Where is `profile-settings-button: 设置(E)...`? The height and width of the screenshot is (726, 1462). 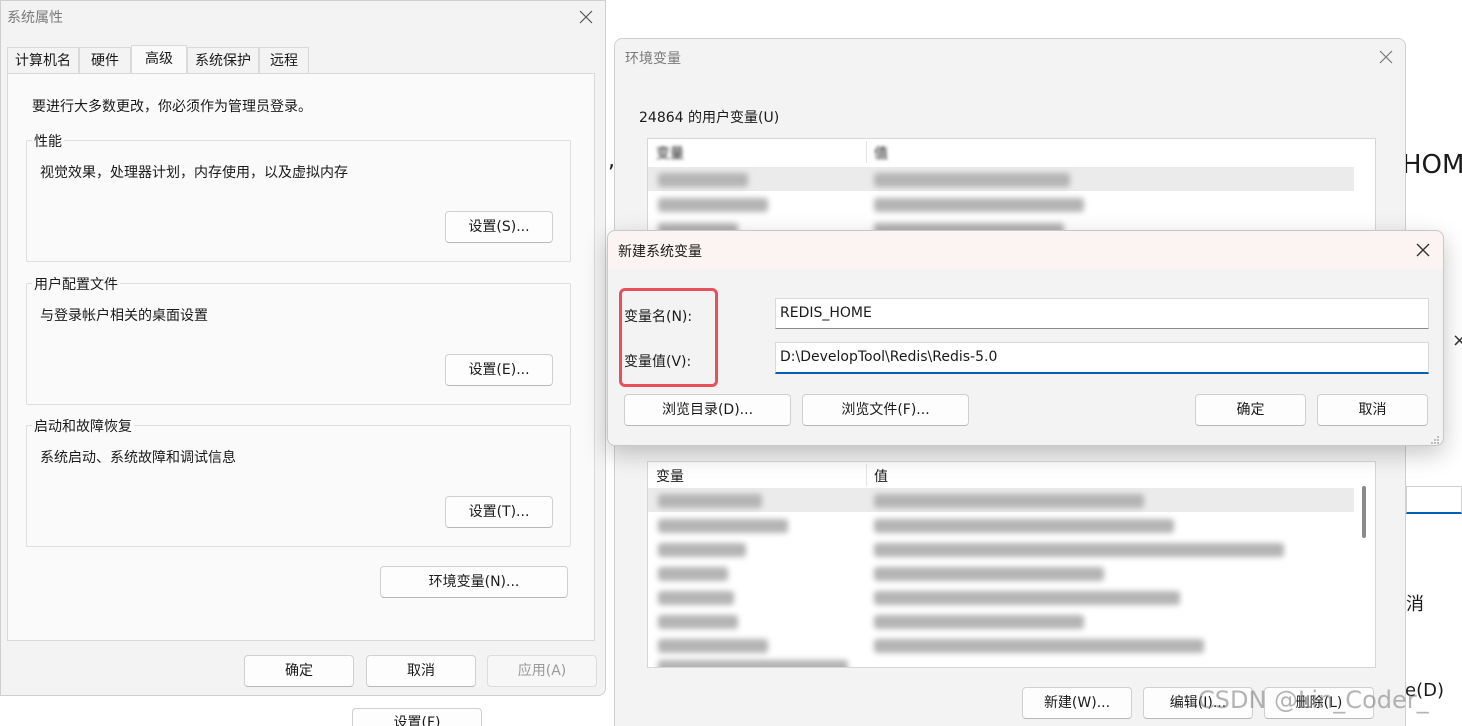
profile-settings-button: 设置(E)... is located at coordinates (499, 370).